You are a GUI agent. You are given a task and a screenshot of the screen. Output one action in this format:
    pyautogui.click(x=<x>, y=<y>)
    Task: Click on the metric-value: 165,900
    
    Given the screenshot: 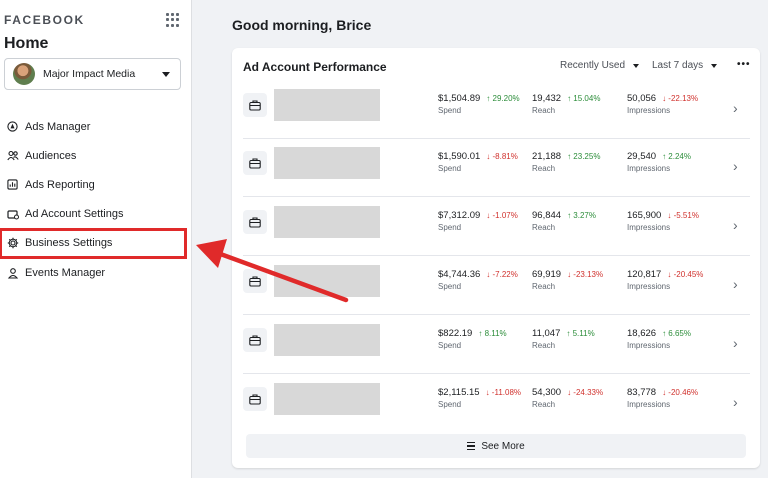 What is the action you would take?
    pyautogui.click(x=644, y=215)
    